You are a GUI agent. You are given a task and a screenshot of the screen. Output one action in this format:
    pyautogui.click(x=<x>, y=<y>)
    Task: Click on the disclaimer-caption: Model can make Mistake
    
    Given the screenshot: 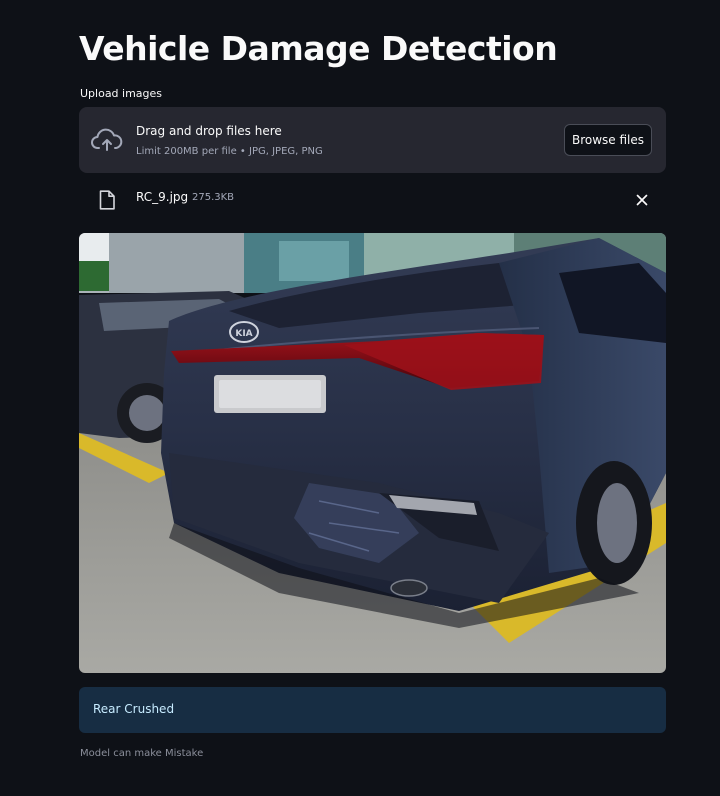 What is the action you would take?
    pyautogui.click(x=142, y=753)
    